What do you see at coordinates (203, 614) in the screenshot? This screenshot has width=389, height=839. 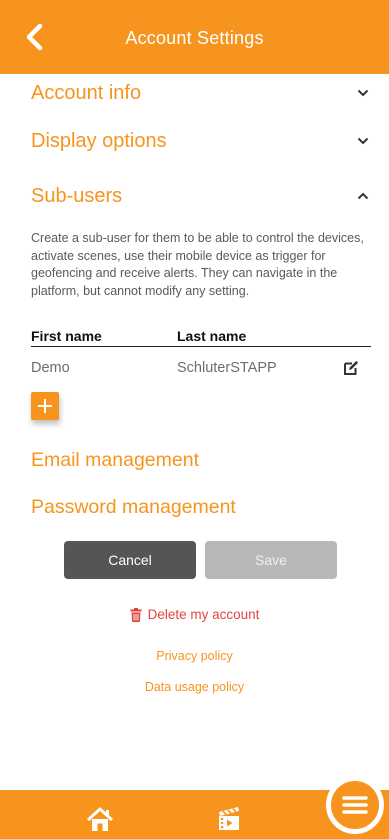 I see `delete-account-label: Delete my account` at bounding box center [203, 614].